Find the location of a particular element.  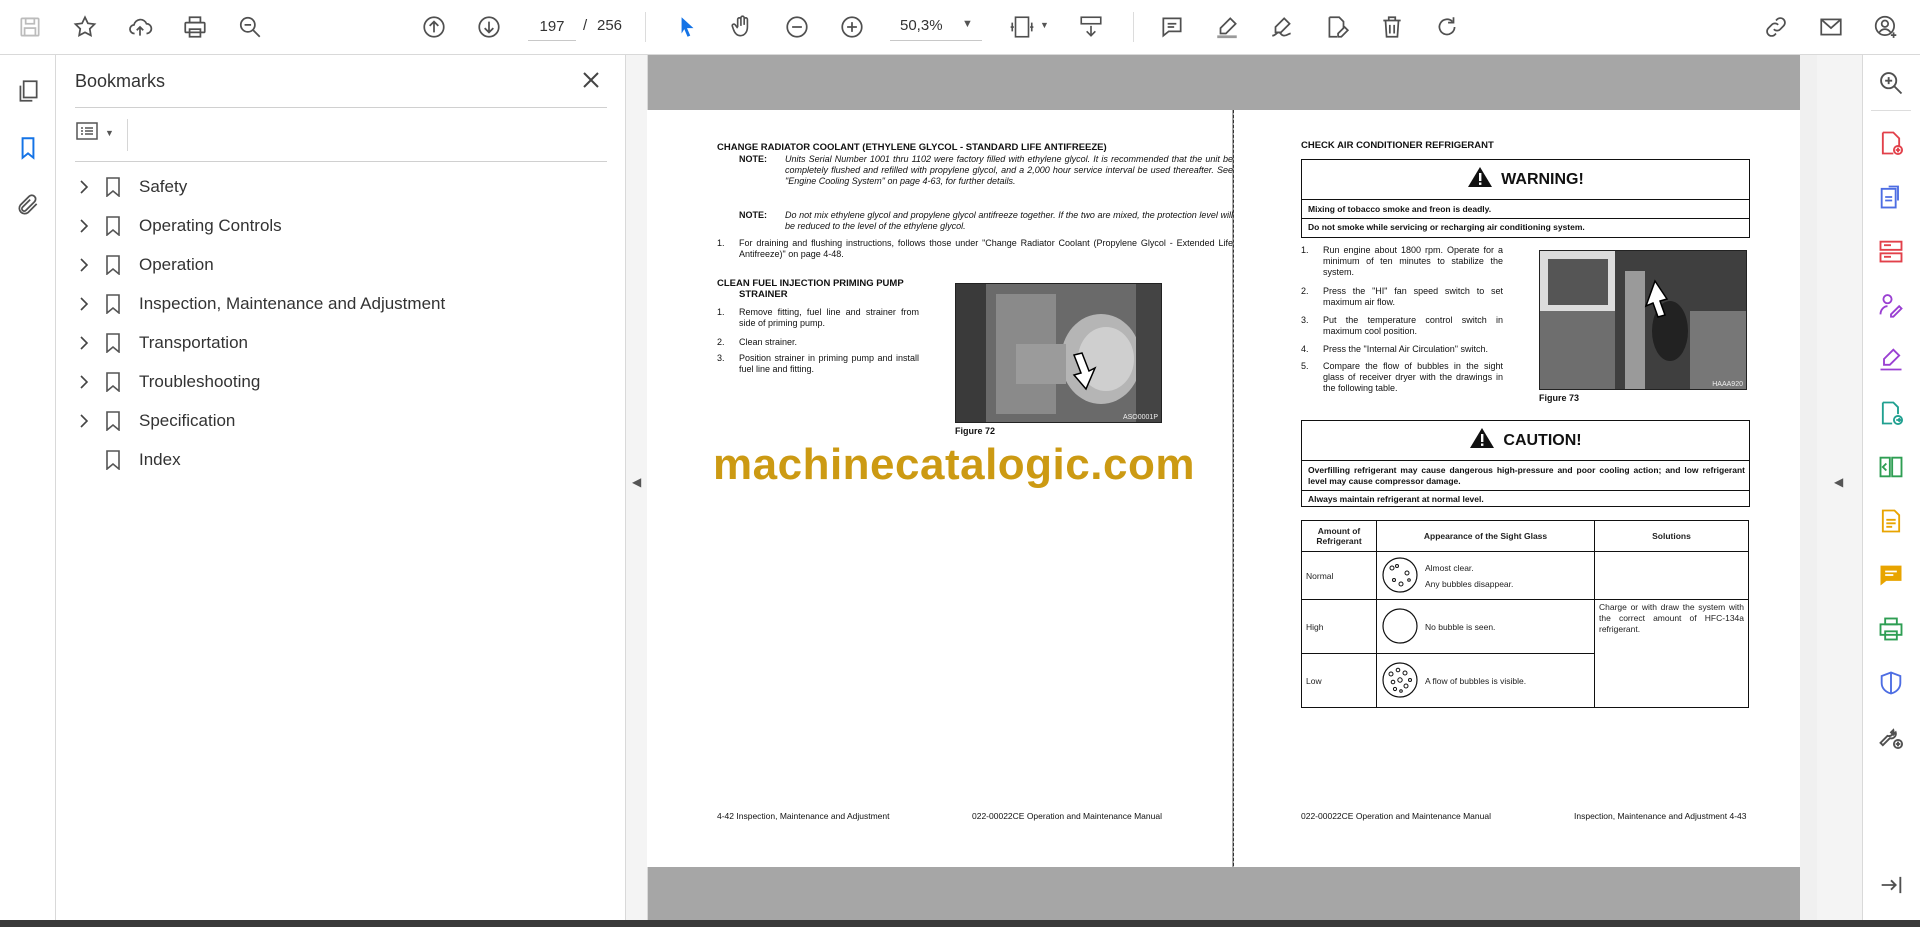

collapse-right-icon: ◀ is located at coordinates (1839, 482).